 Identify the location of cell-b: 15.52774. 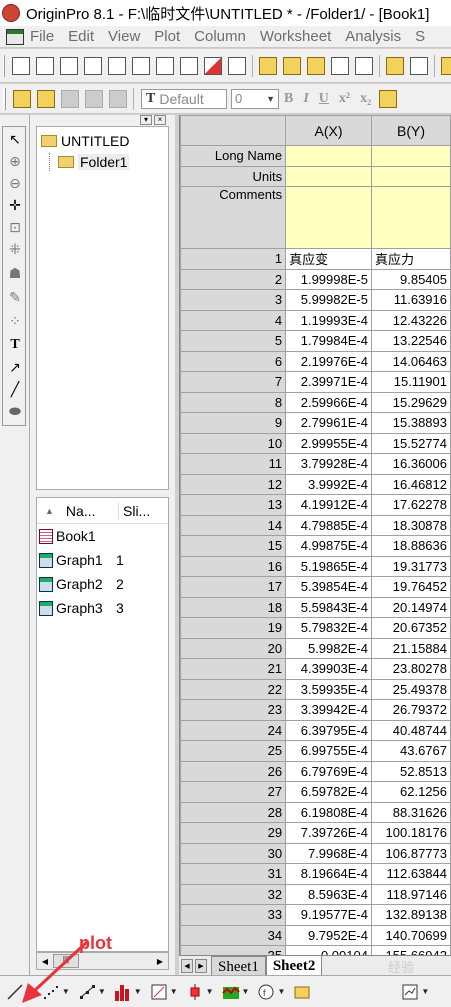
(410, 443).